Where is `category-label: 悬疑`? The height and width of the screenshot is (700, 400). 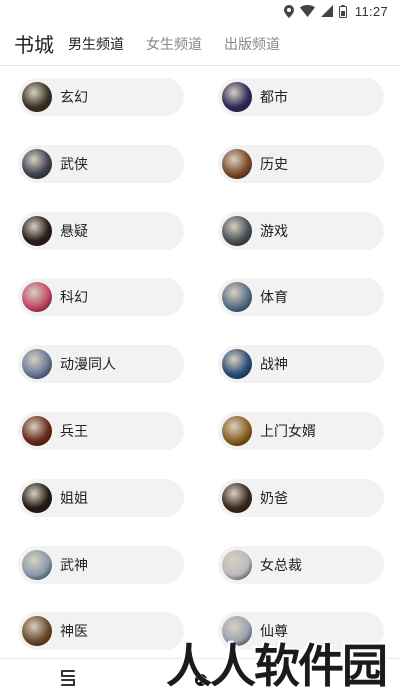 category-label: 悬疑 is located at coordinates (74, 231).